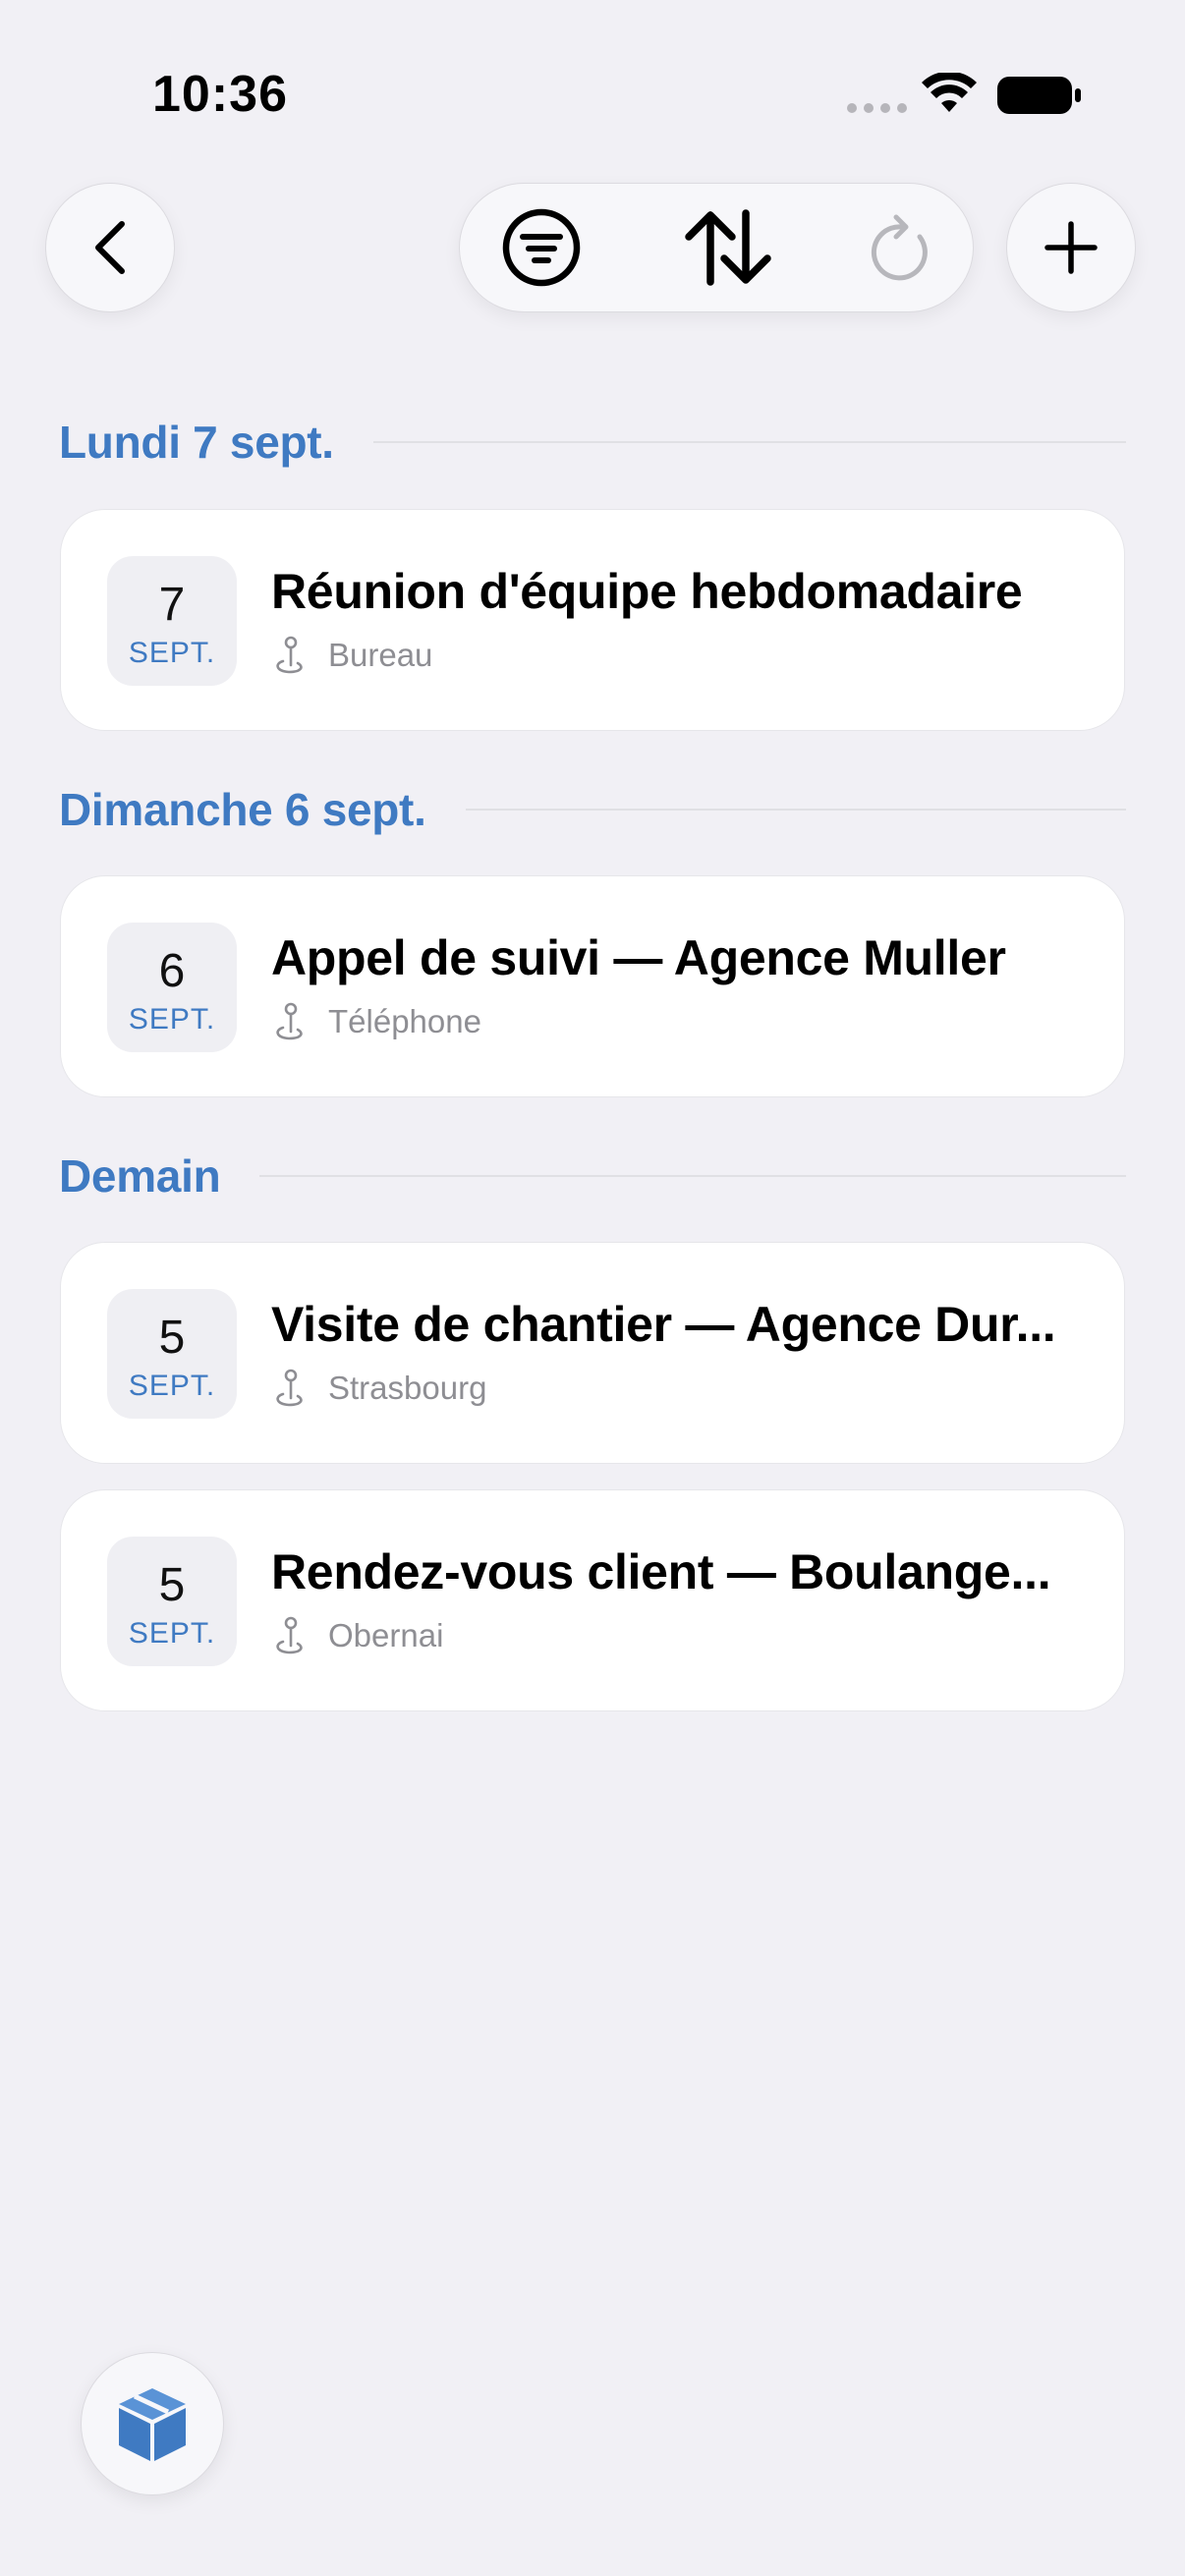  I want to click on event-day: 6, so click(172, 971).